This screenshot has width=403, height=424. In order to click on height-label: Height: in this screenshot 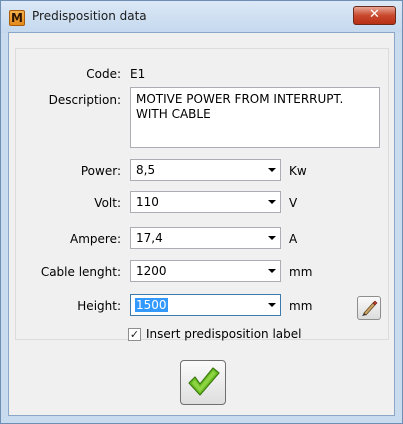, I will do `click(99, 306)`.